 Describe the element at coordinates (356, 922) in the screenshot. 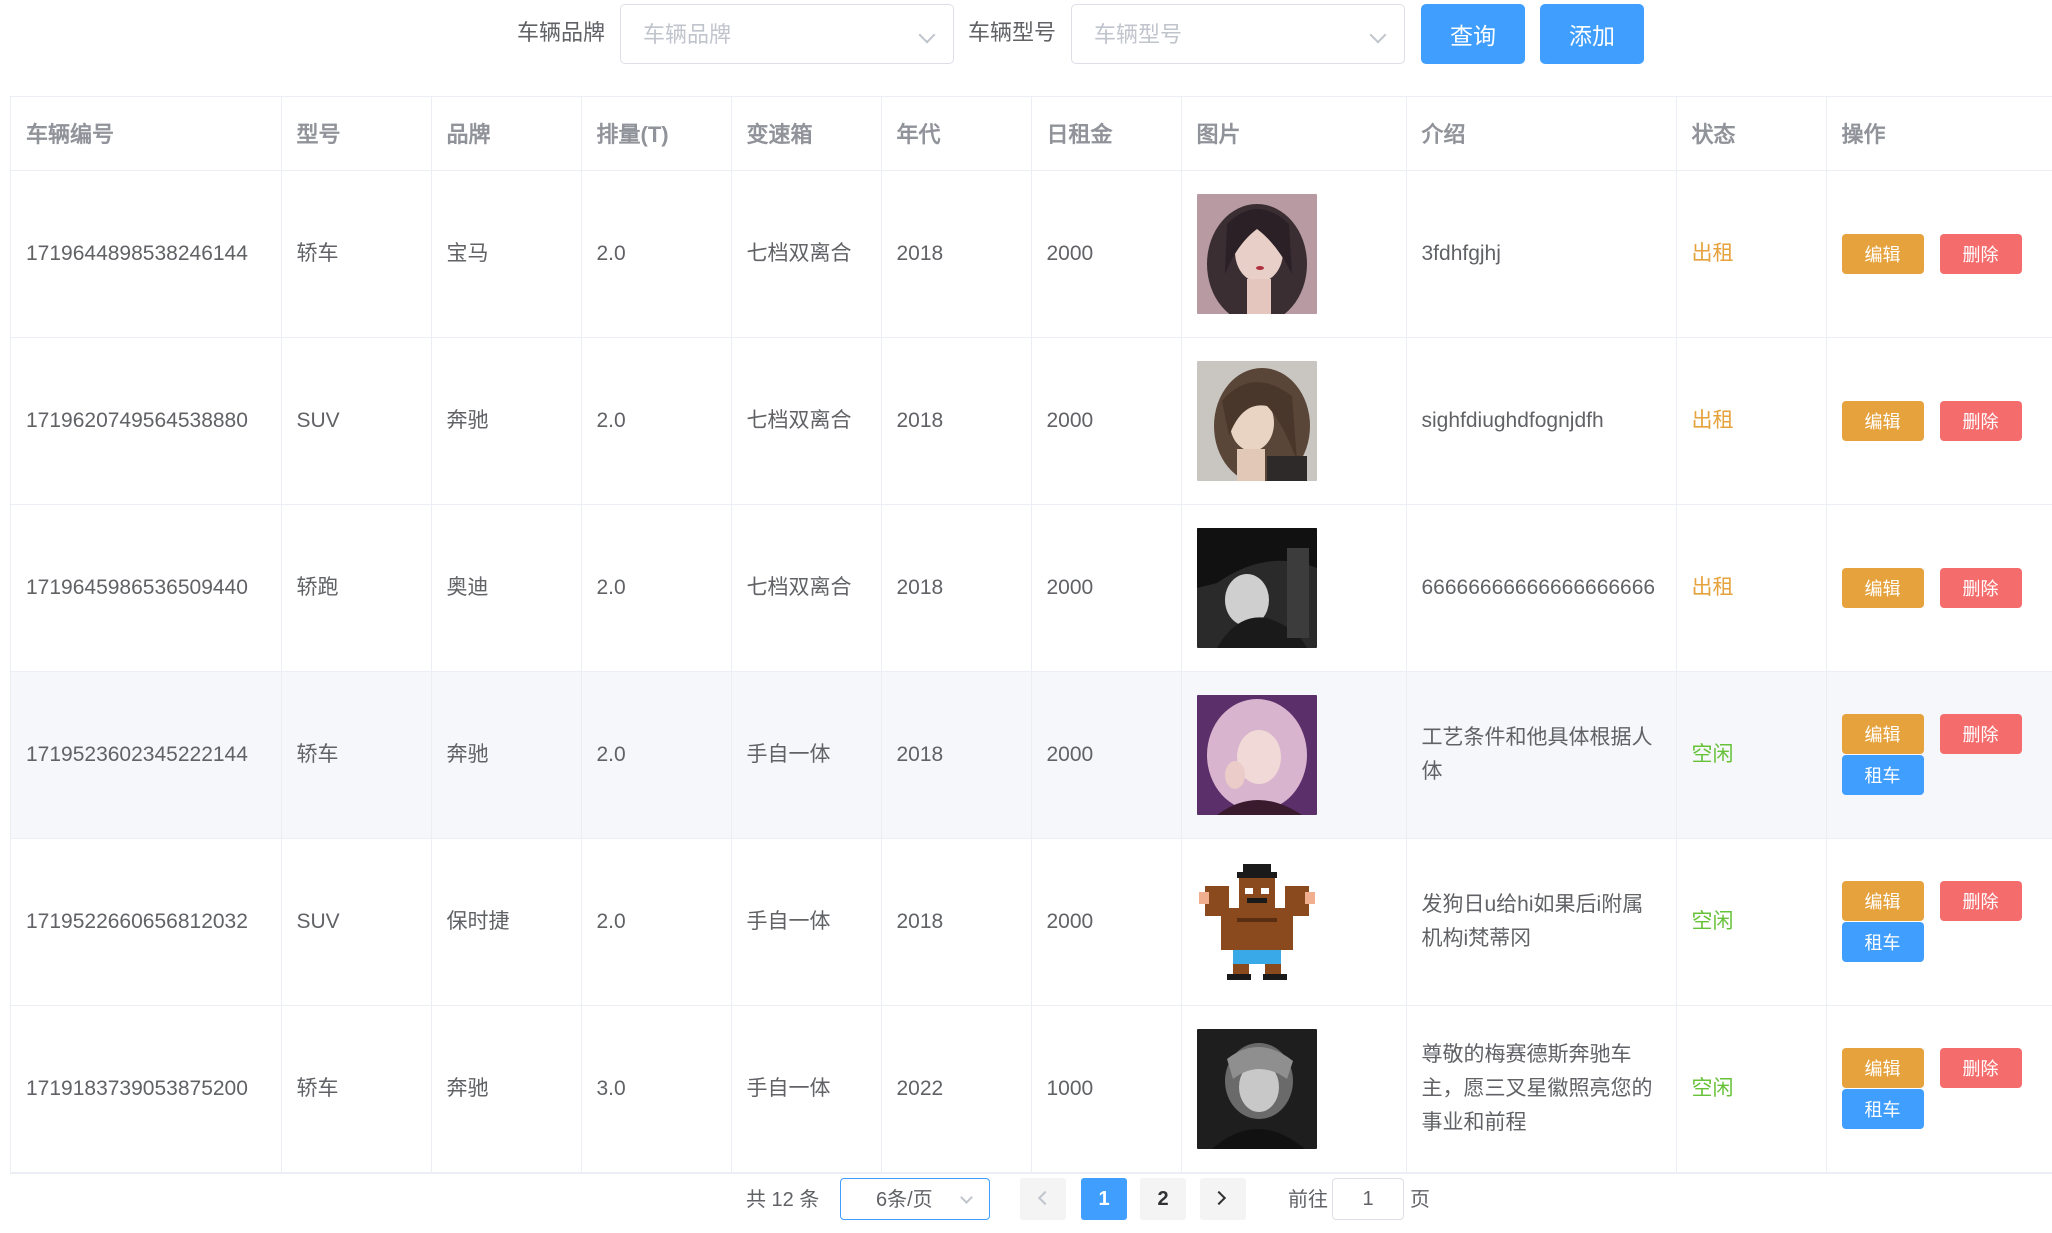

I see `cell-model: SUV` at that location.